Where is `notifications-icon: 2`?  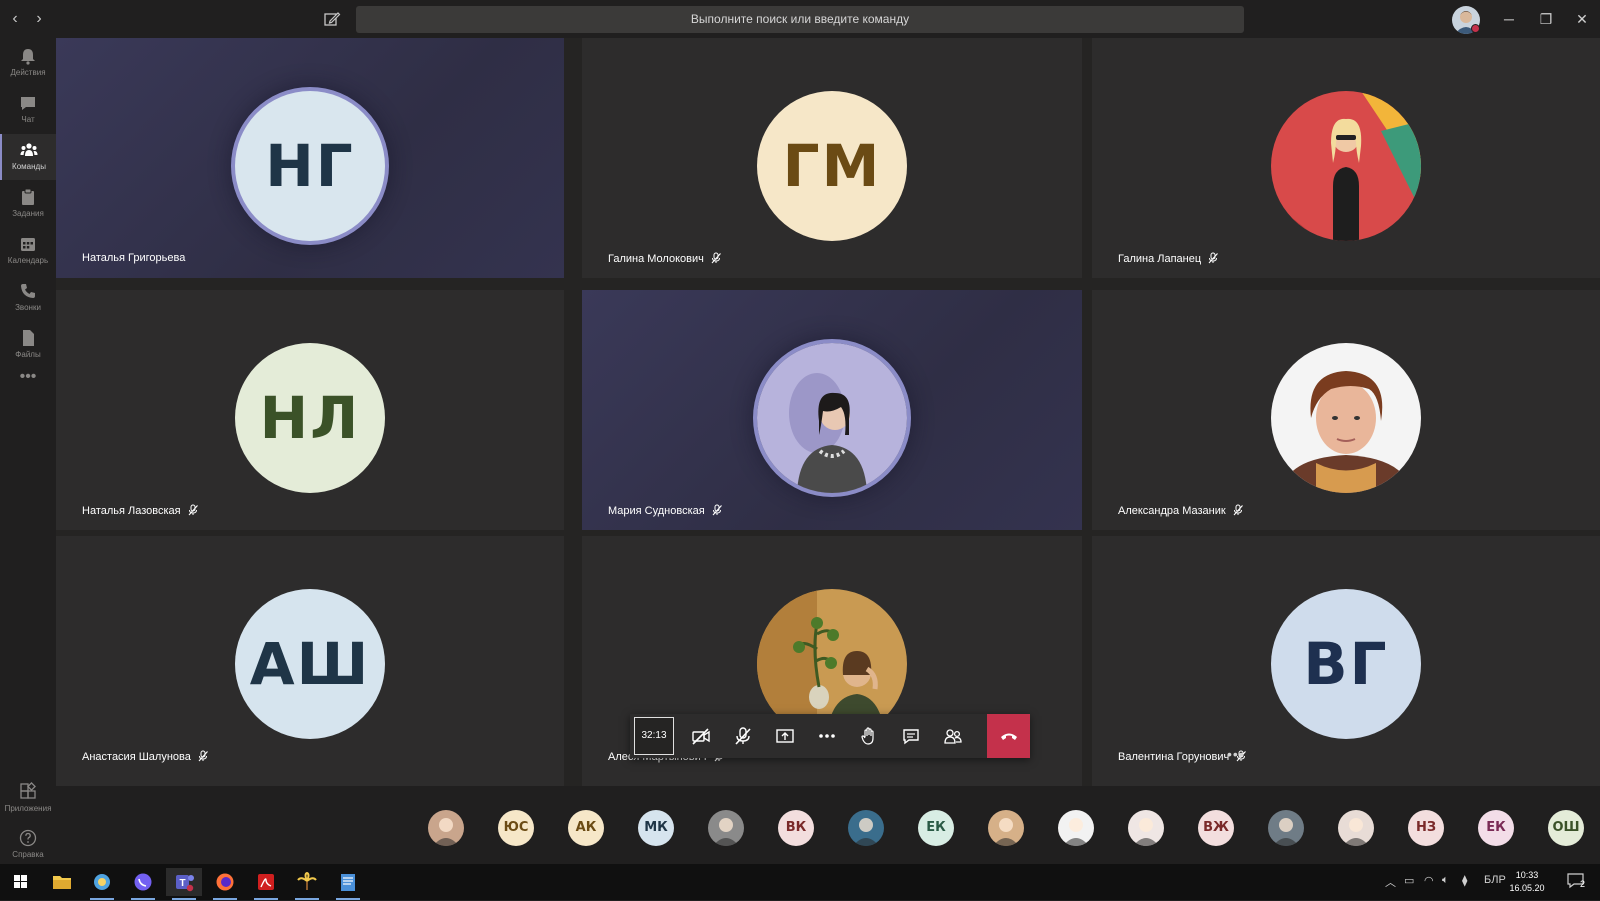
notifications-icon: 2 is located at coordinates (1577, 881).